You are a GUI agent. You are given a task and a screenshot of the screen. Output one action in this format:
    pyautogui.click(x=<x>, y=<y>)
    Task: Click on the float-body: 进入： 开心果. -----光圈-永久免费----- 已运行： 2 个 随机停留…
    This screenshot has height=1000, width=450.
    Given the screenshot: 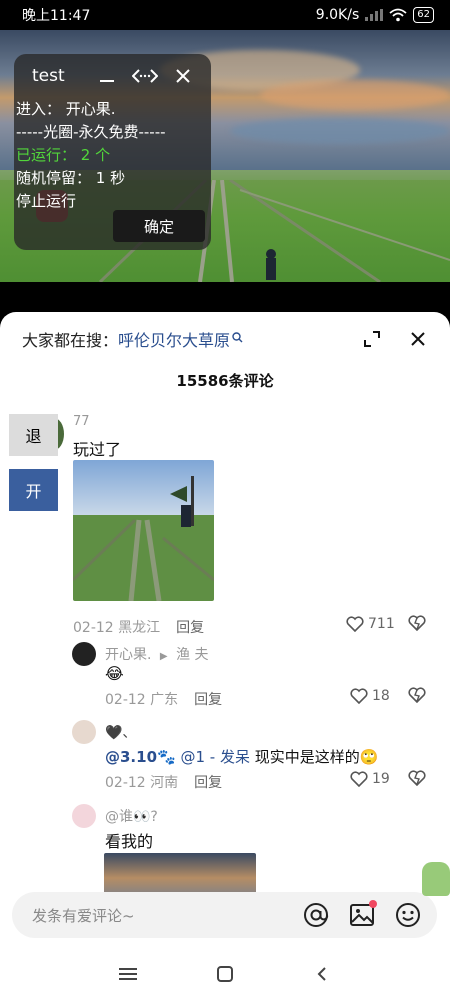 What is the action you would take?
    pyautogui.click(x=112, y=155)
    